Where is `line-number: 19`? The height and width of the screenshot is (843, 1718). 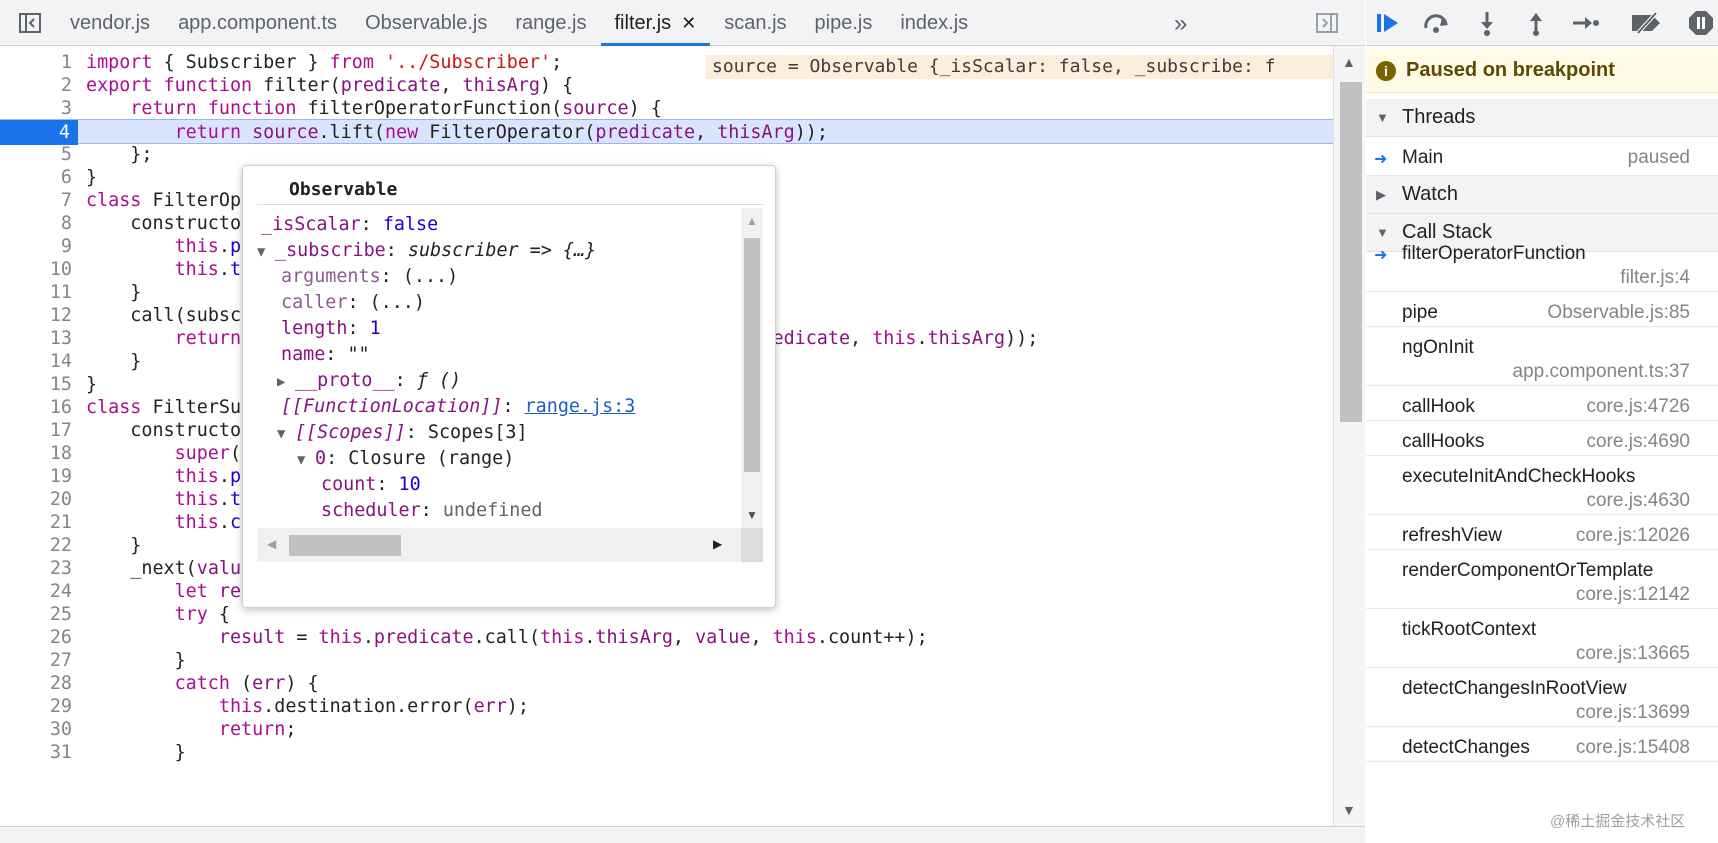 line-number: 19 is located at coordinates (36, 476).